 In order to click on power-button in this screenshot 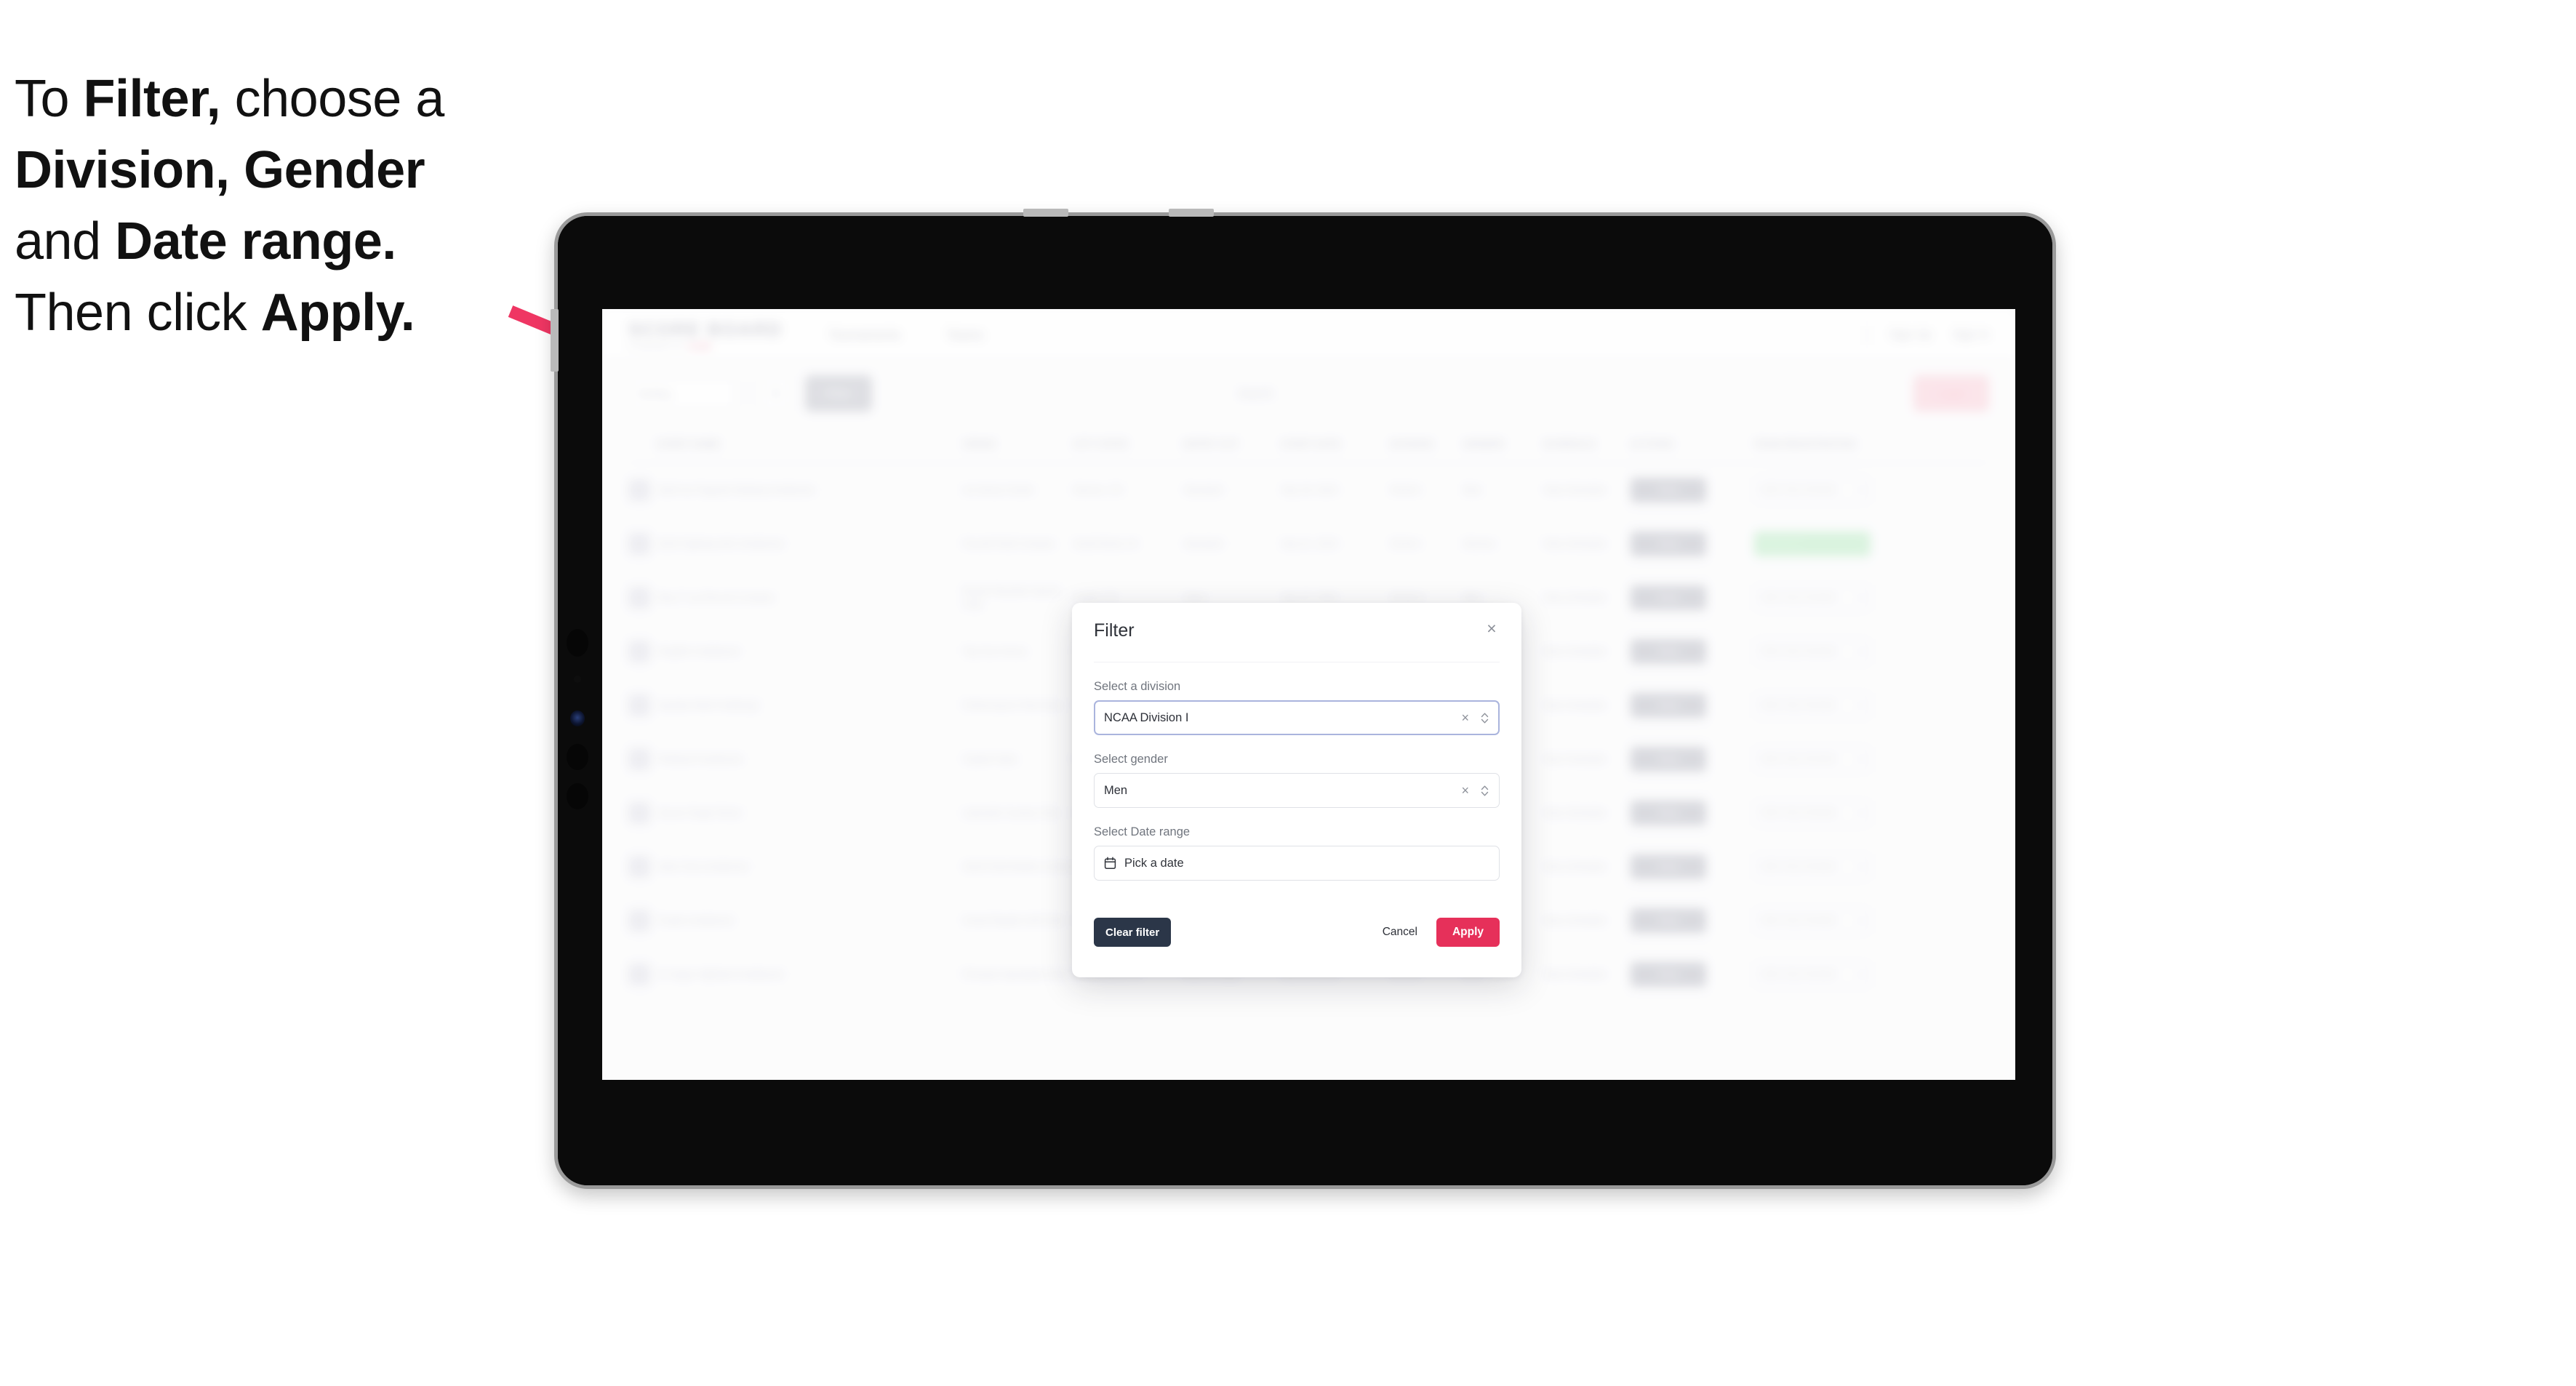, I will do `click(555, 341)`.